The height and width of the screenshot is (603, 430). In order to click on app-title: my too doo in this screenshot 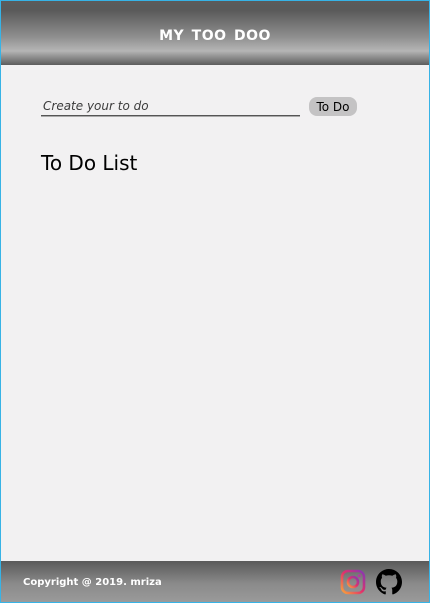, I will do `click(215, 33)`.